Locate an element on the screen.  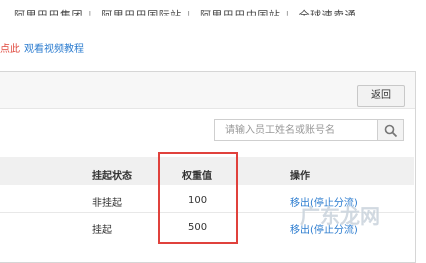
panel-header is located at coordinates (207, 90).